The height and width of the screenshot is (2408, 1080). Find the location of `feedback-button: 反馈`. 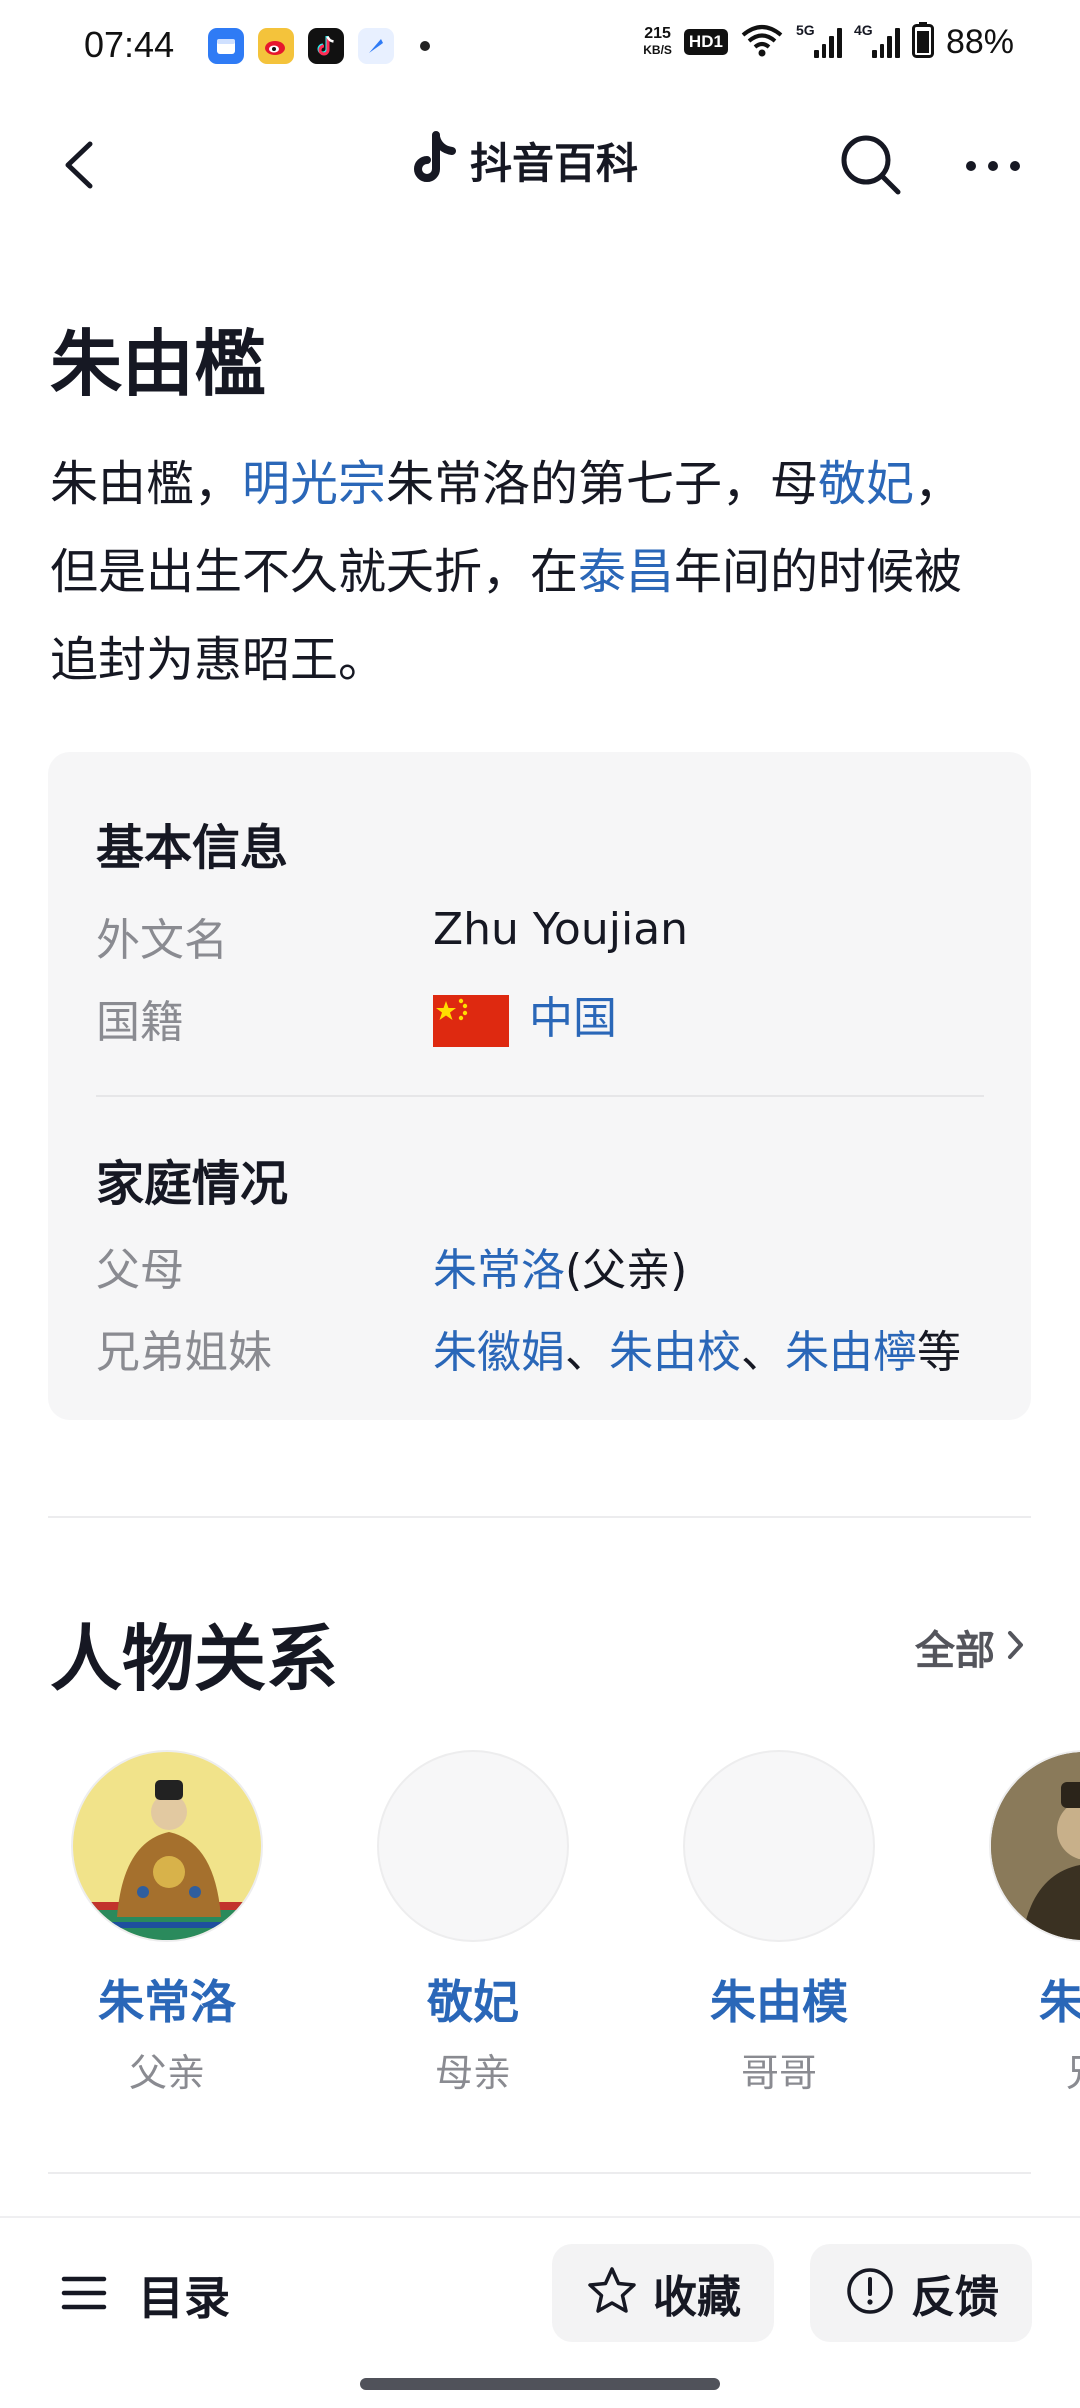

feedback-button: 反馈 is located at coordinates (921, 2293).